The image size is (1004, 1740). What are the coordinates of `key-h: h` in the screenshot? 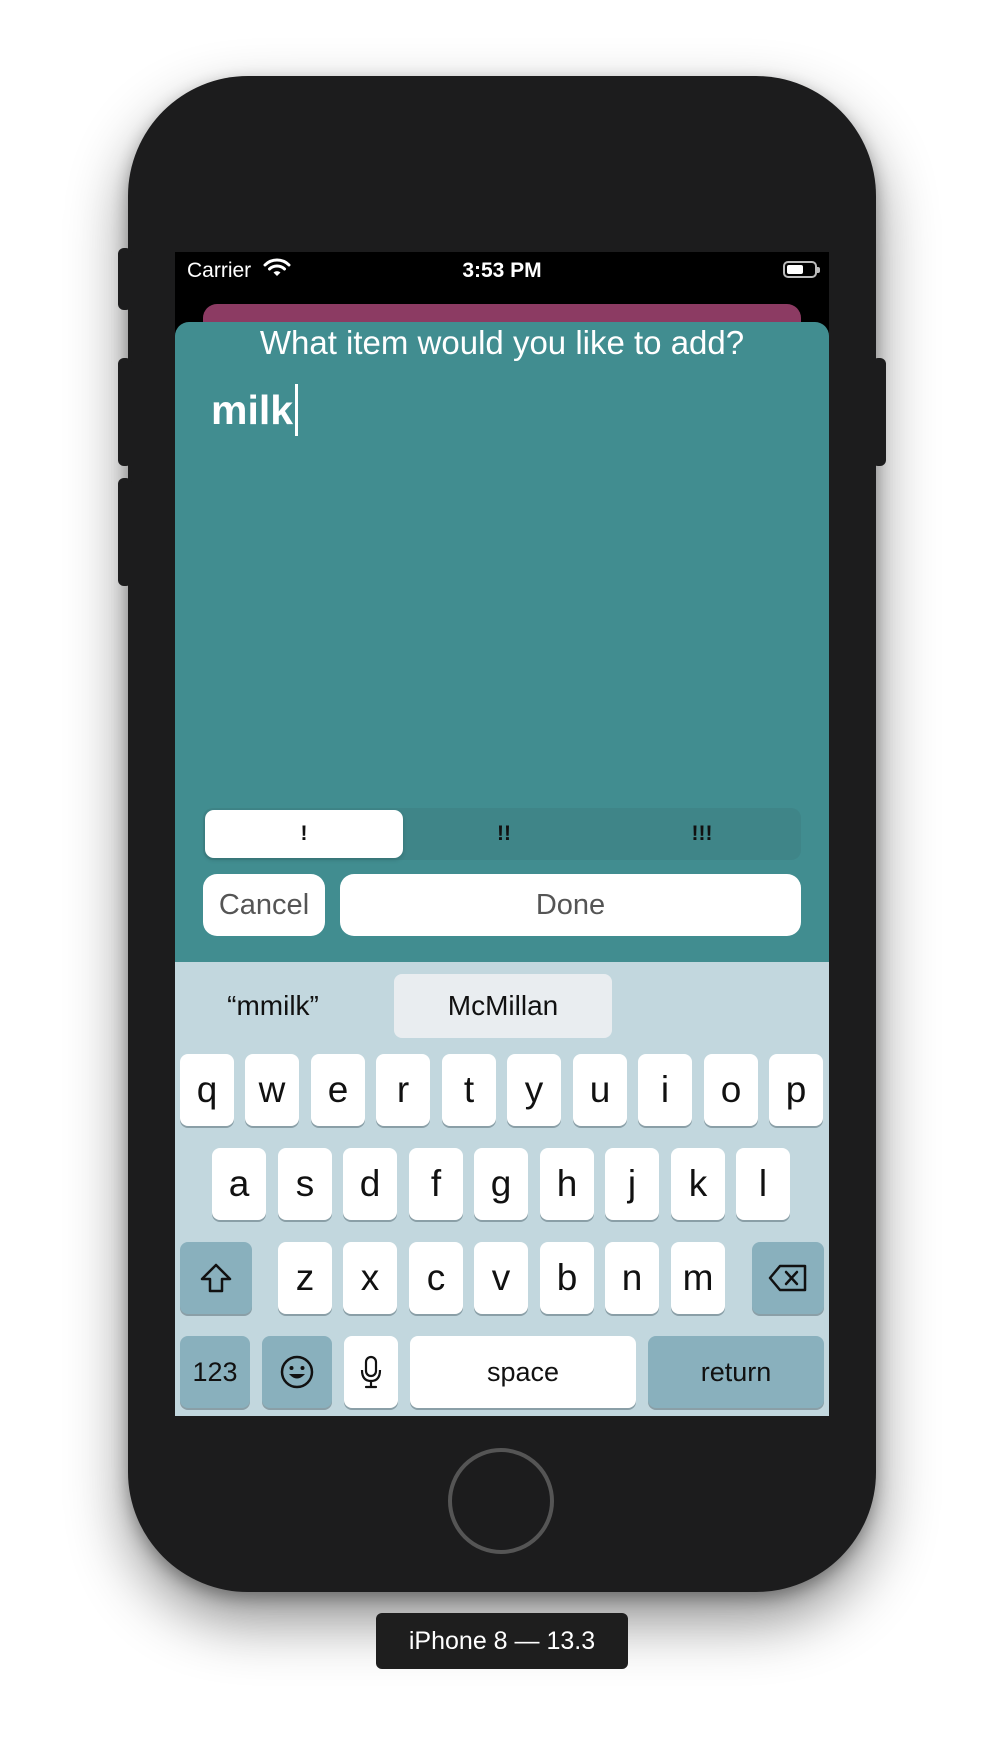 It's located at (567, 1184).